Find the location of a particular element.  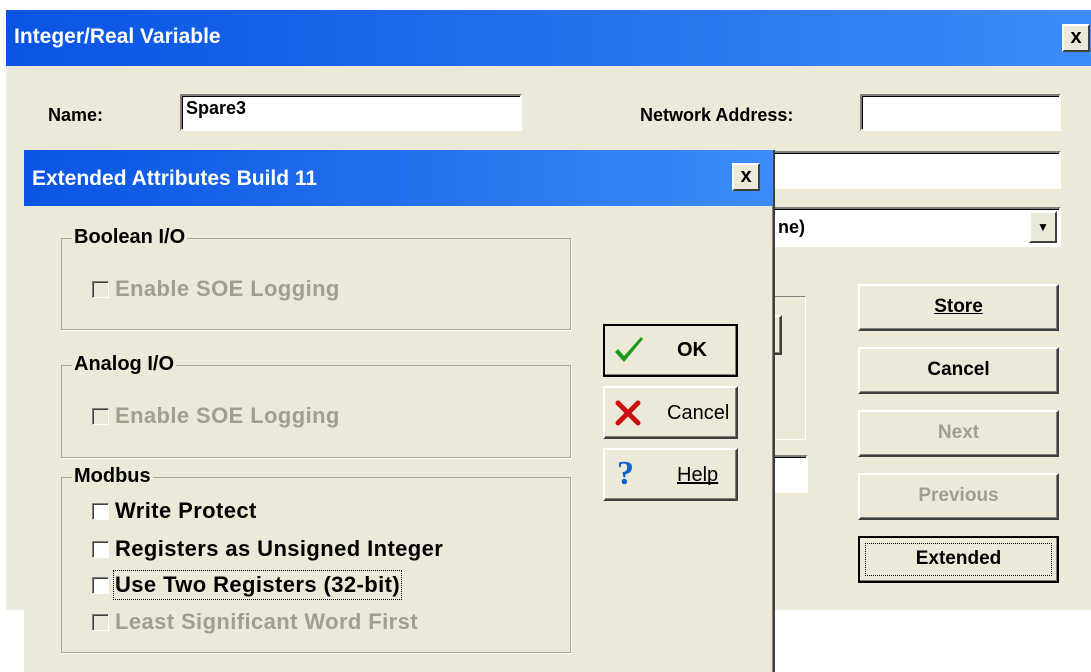

boolean-soe-logging-checkbox: Enable SOE Logging is located at coordinates (216, 289).